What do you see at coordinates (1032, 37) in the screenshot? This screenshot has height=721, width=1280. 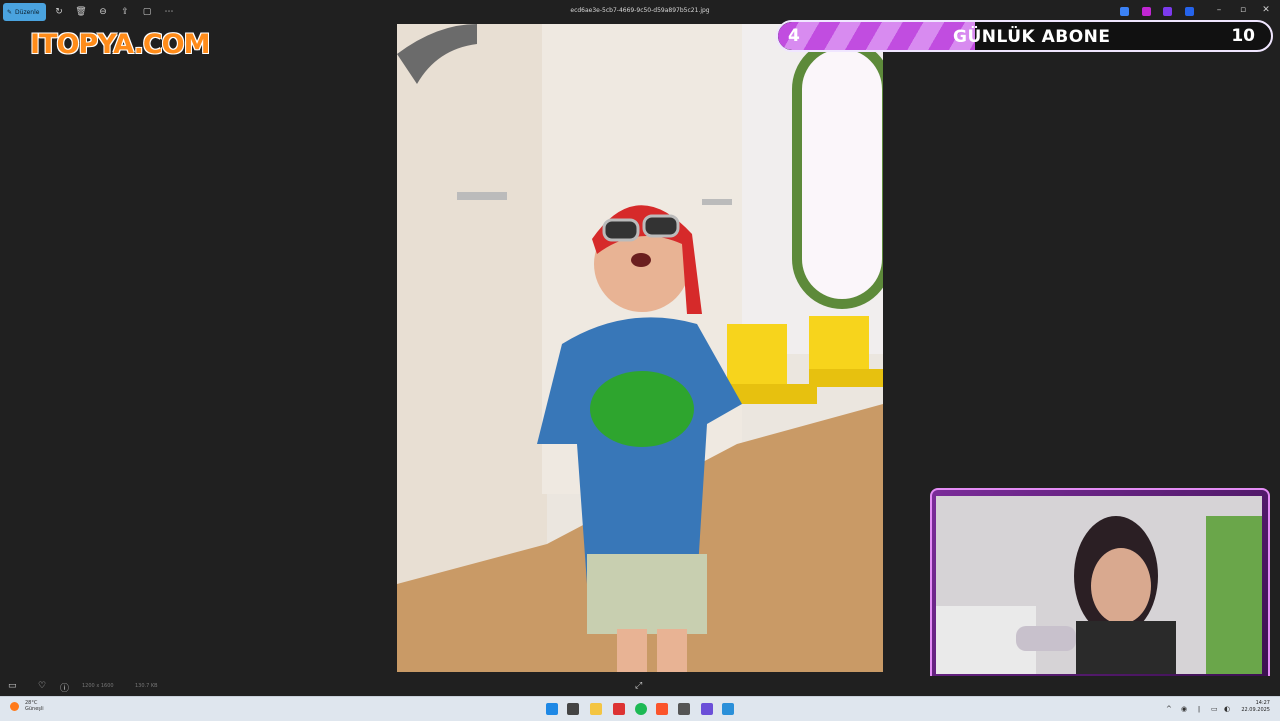 I see `subscriber-label: GÜNLÜK ABONE` at bounding box center [1032, 37].